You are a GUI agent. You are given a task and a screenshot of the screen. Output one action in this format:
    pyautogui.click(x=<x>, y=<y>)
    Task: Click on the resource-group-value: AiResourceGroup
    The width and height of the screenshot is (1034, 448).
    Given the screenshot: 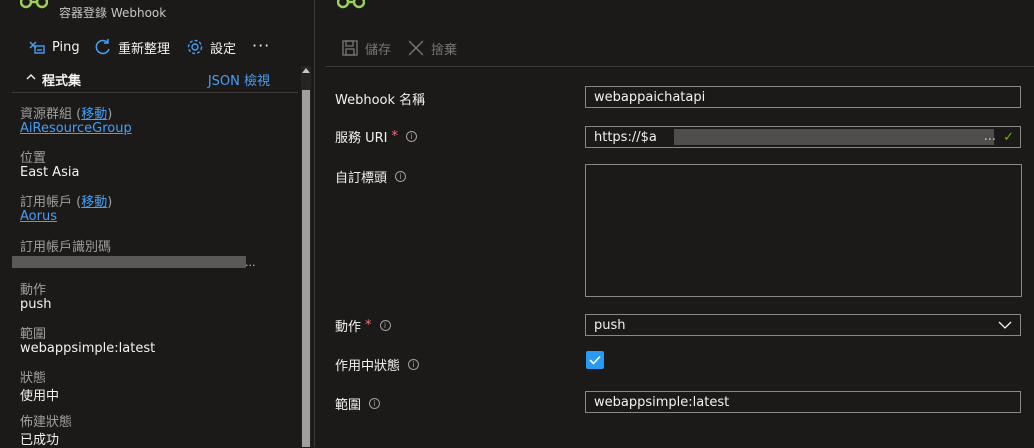 What is the action you would take?
    pyautogui.click(x=76, y=128)
    